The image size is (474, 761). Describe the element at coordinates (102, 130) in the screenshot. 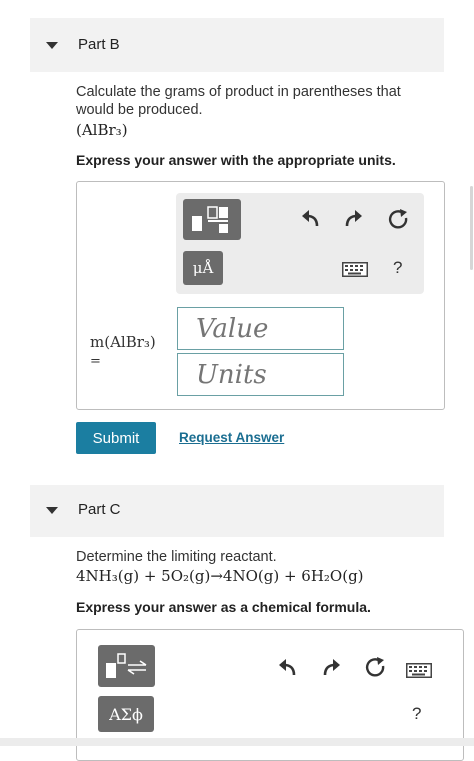

I see `part-b-formula: (AlBr₃)` at that location.